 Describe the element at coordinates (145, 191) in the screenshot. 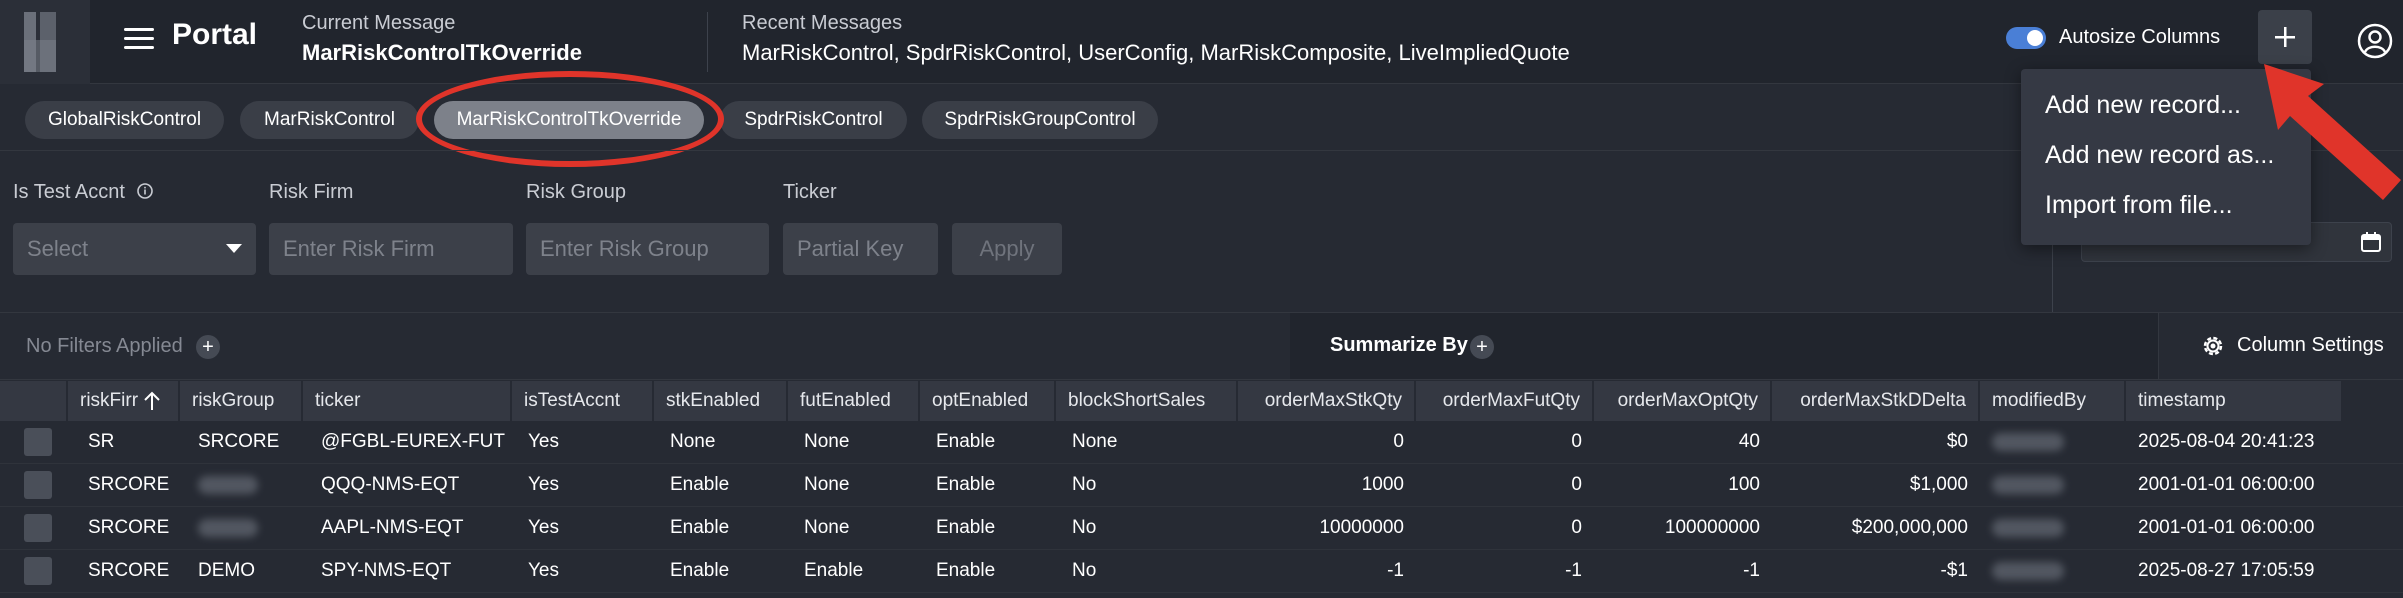

I see `info-icon` at that location.